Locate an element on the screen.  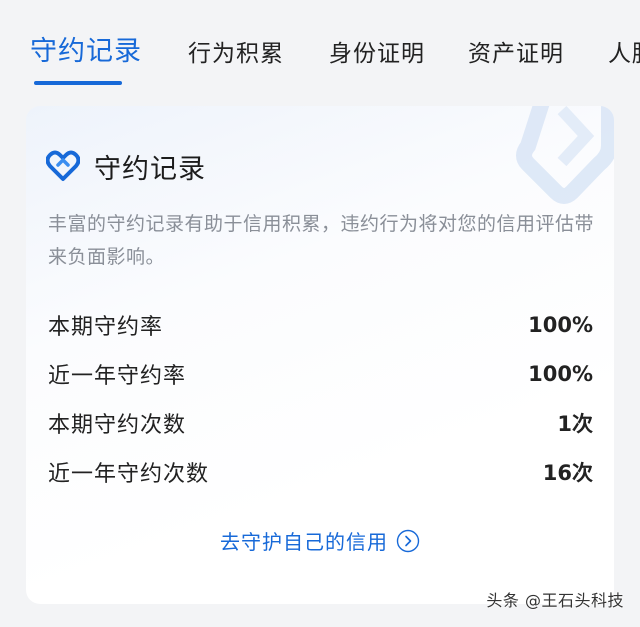
card-watermark-icon is located at coordinates (565, 155).